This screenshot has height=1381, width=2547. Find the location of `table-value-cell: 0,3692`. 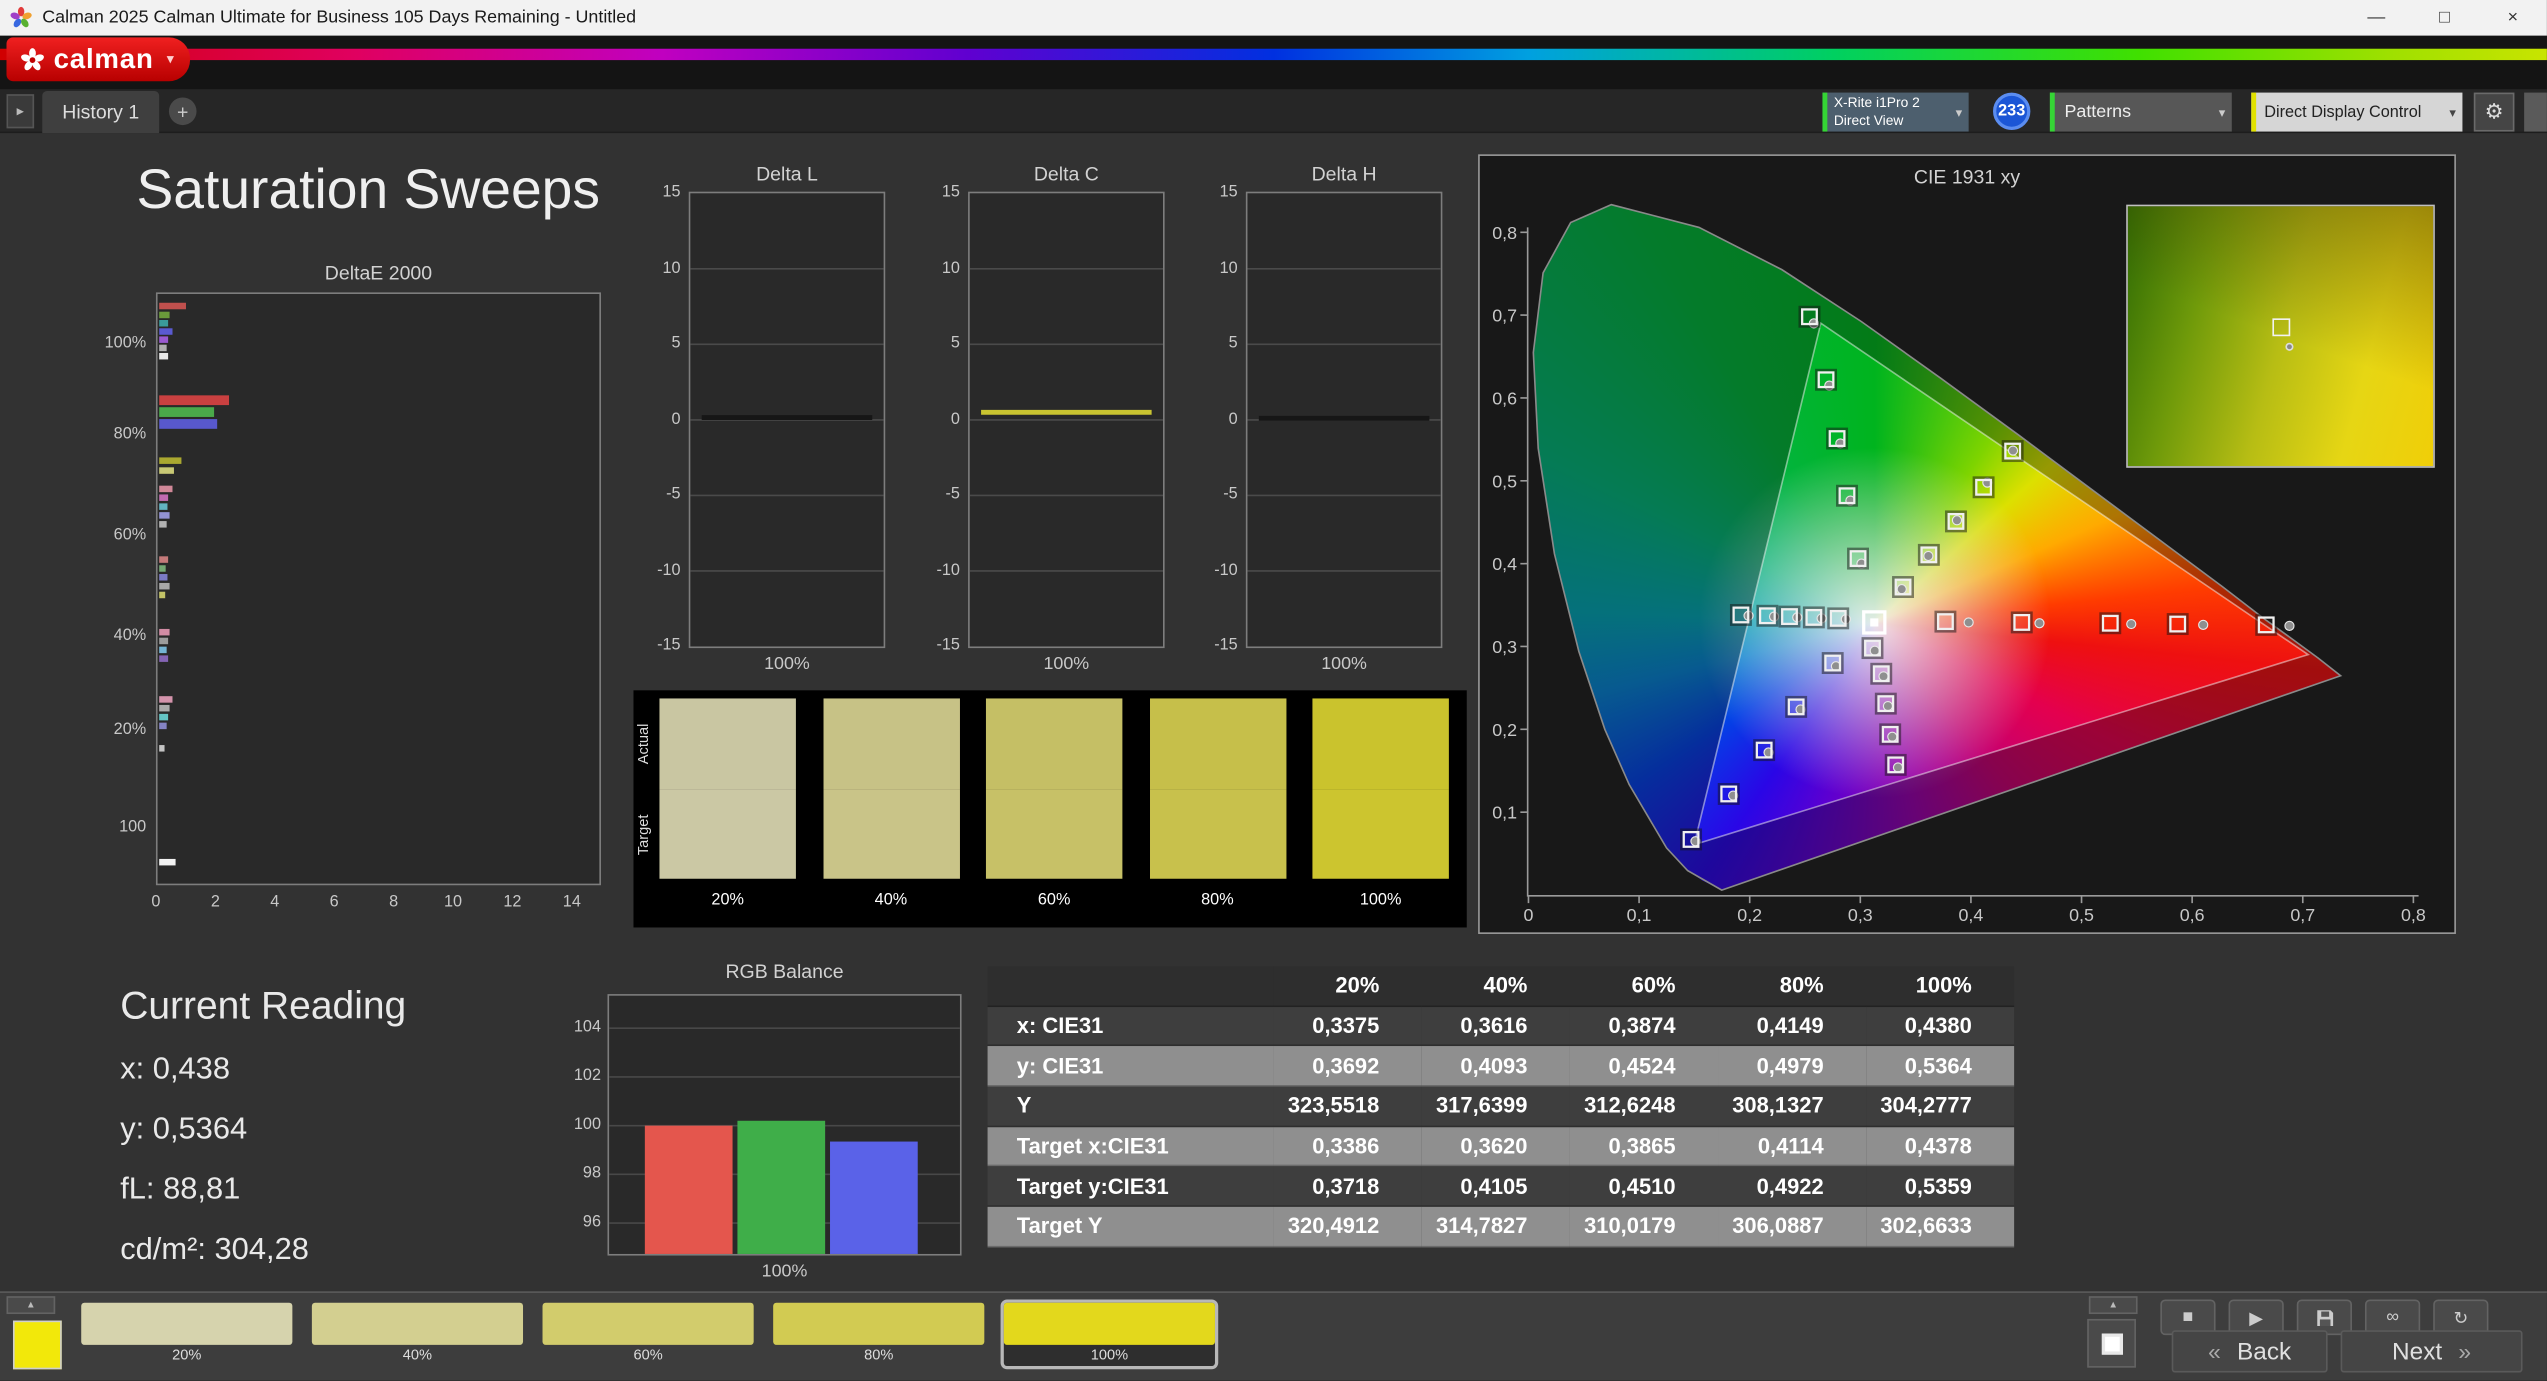

table-value-cell: 0,3692 is located at coordinates (1347, 1066).